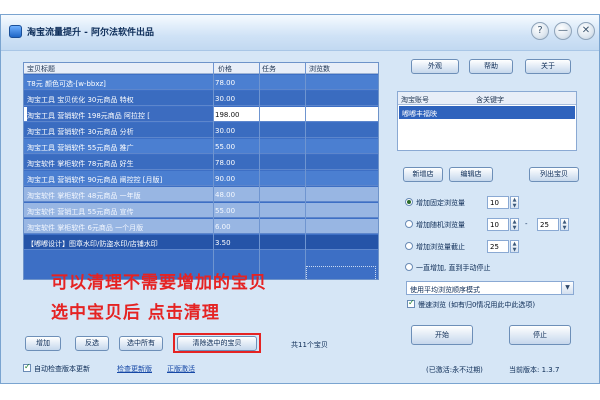 Image resolution: width=600 pixels, height=400 pixels. Describe the element at coordinates (477, 305) in the screenshot. I see `slow-browse-label: 慢速浏览 (如有归0情况用此中此选项)` at that location.